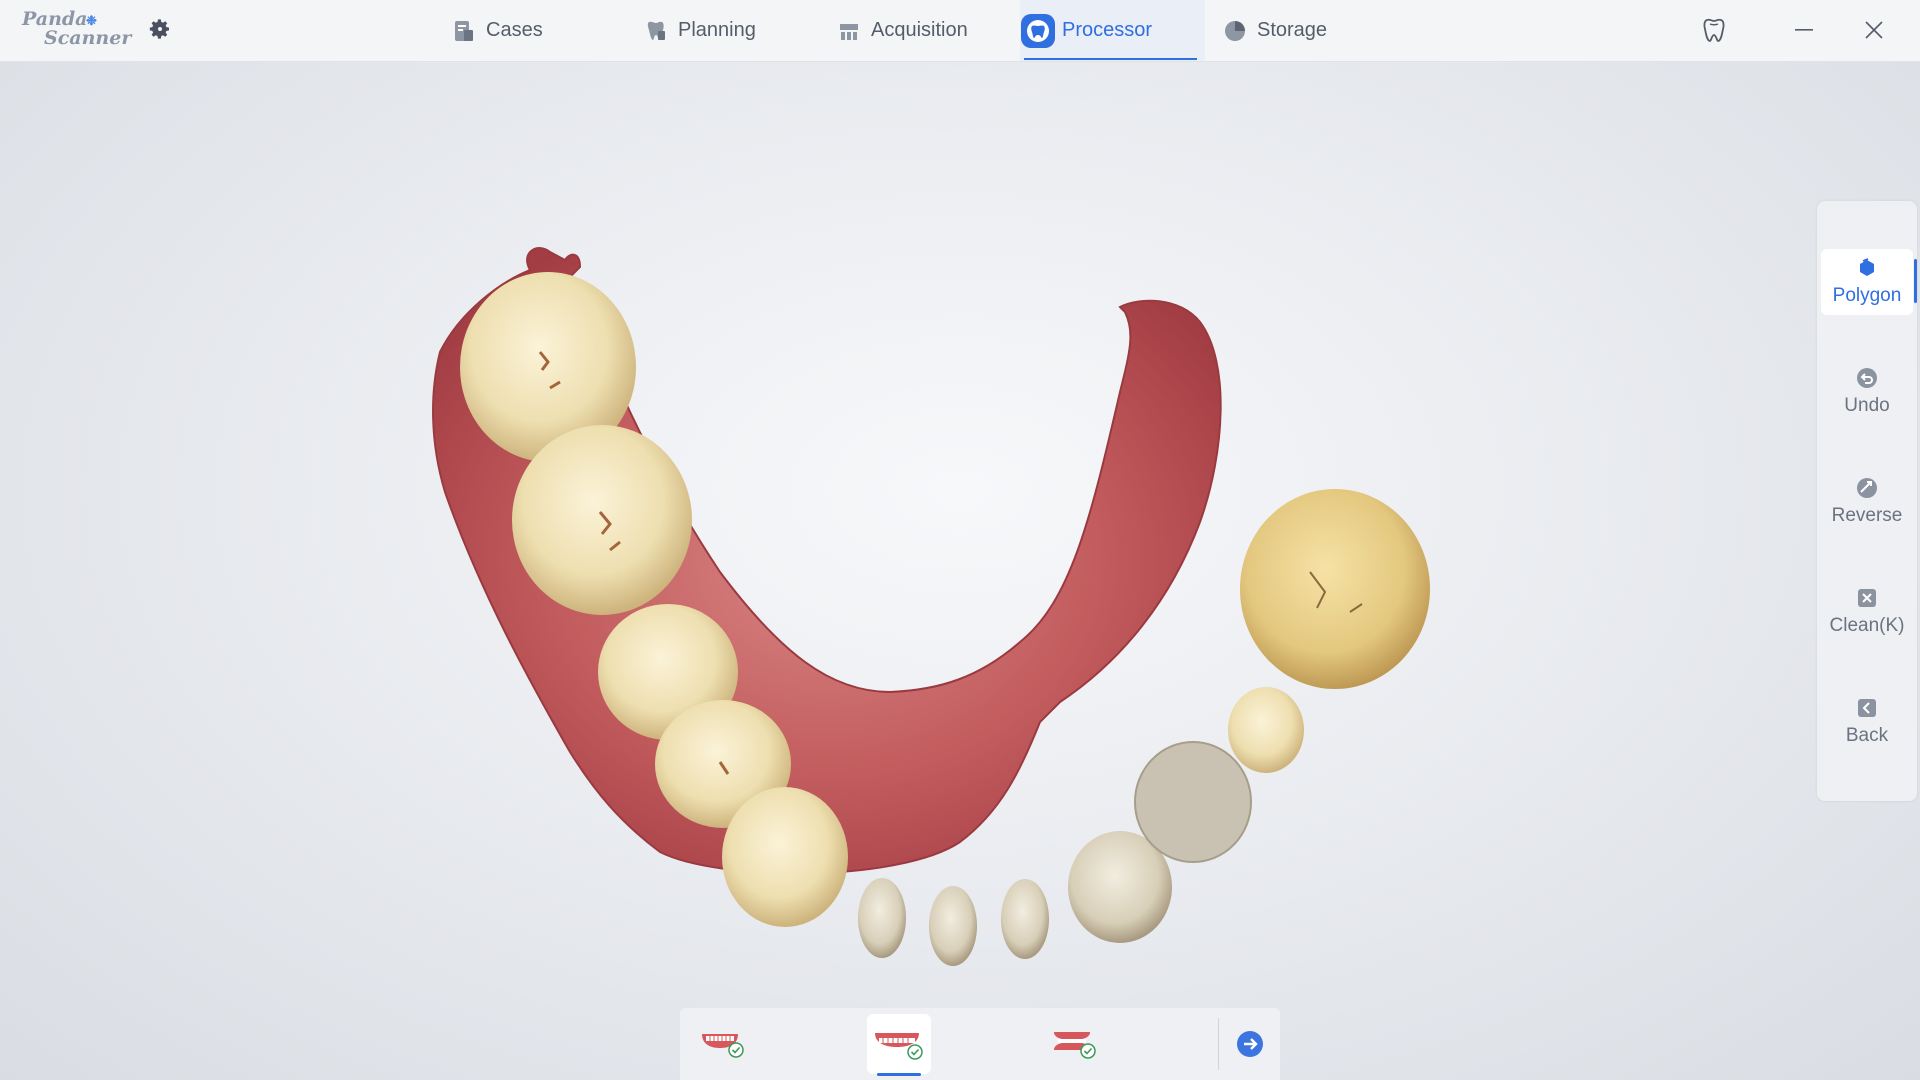 The height and width of the screenshot is (1080, 1920). I want to click on tab-label: Acquisition, so click(919, 30).